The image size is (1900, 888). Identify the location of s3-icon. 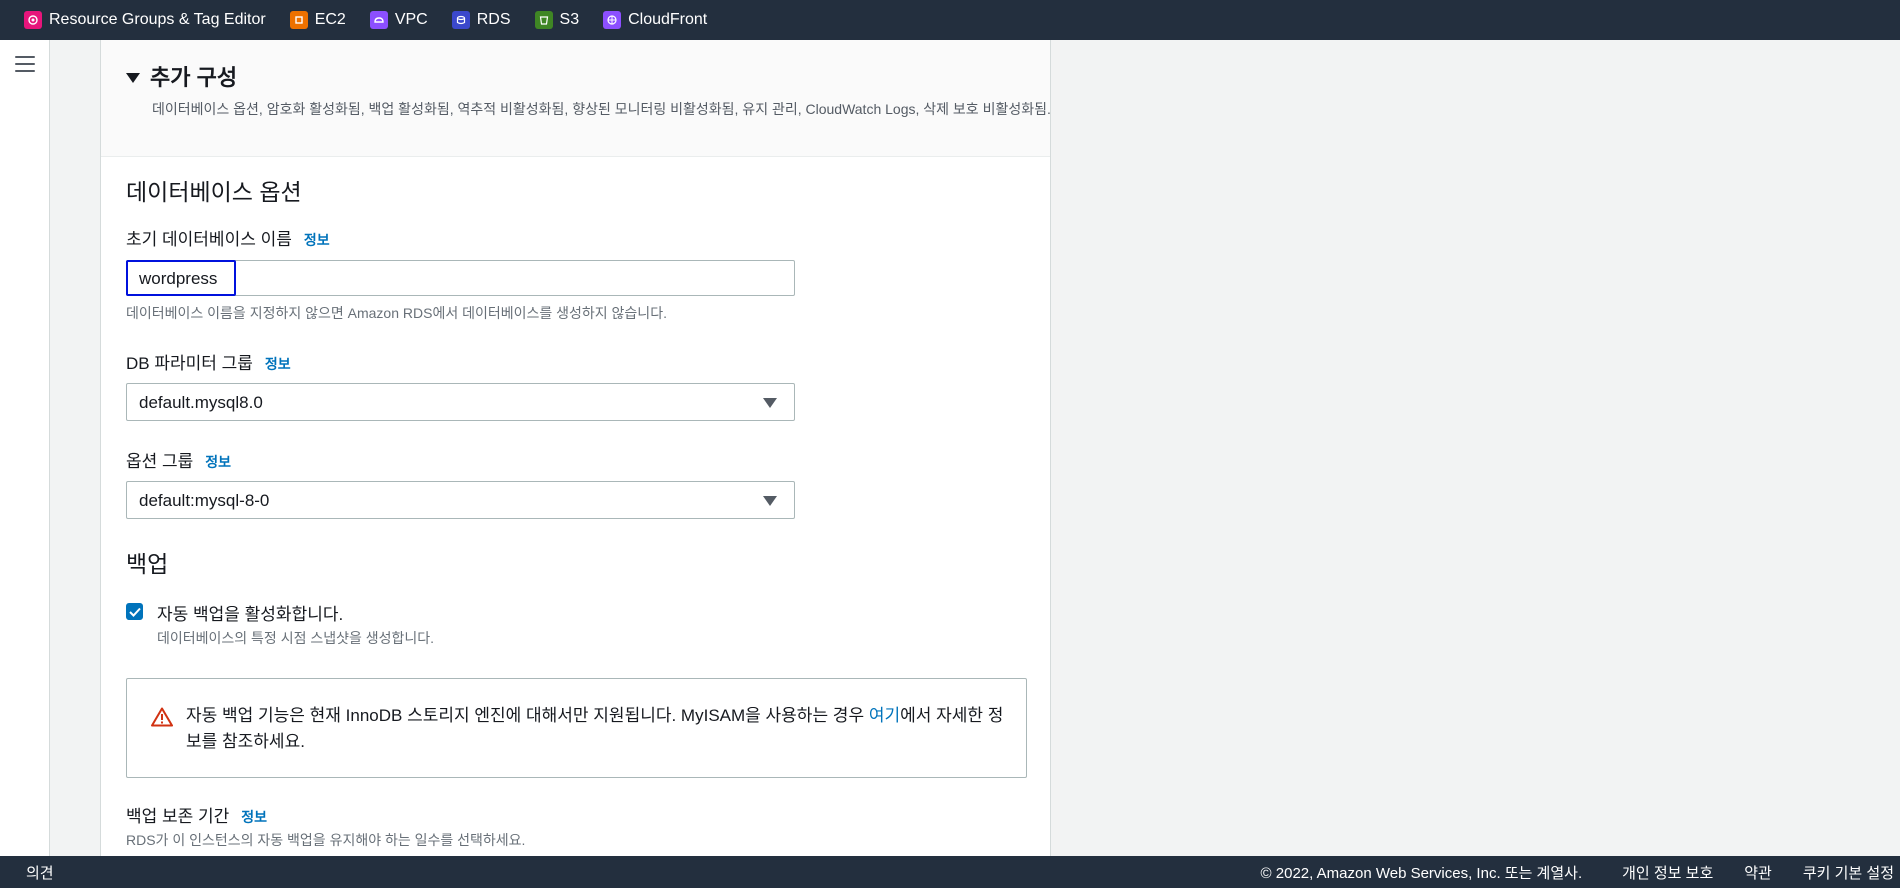
(543, 20).